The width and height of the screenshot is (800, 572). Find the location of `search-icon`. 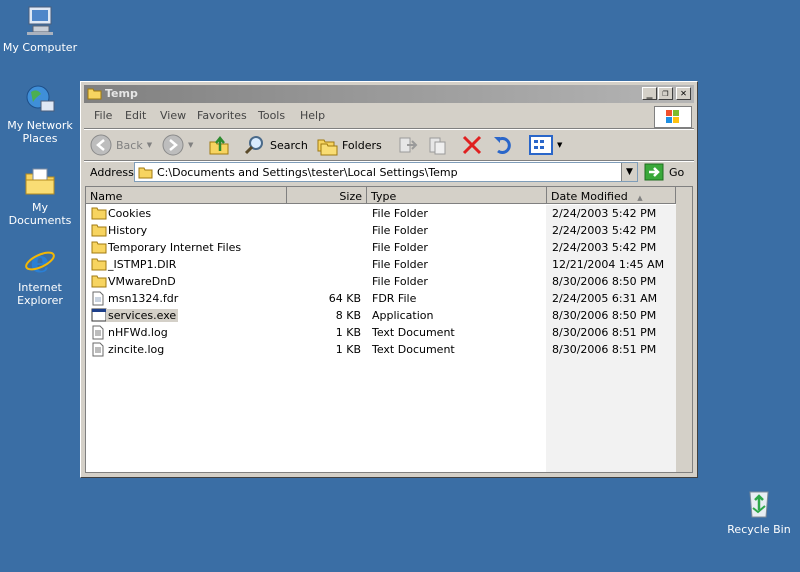

search-icon is located at coordinates (253, 145).